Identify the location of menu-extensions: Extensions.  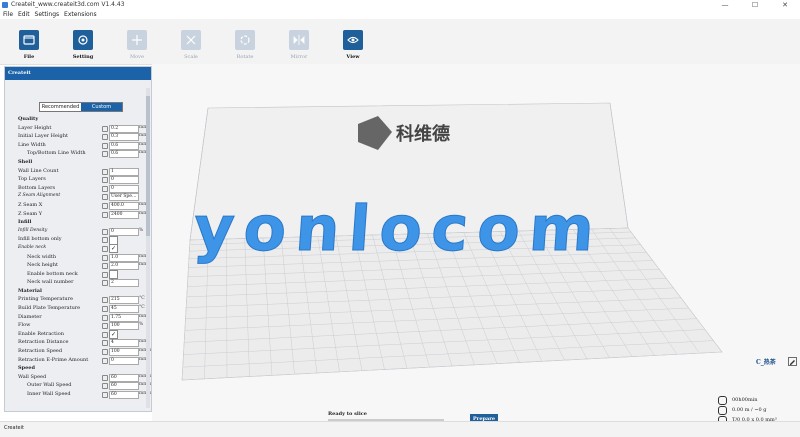
(80, 14).